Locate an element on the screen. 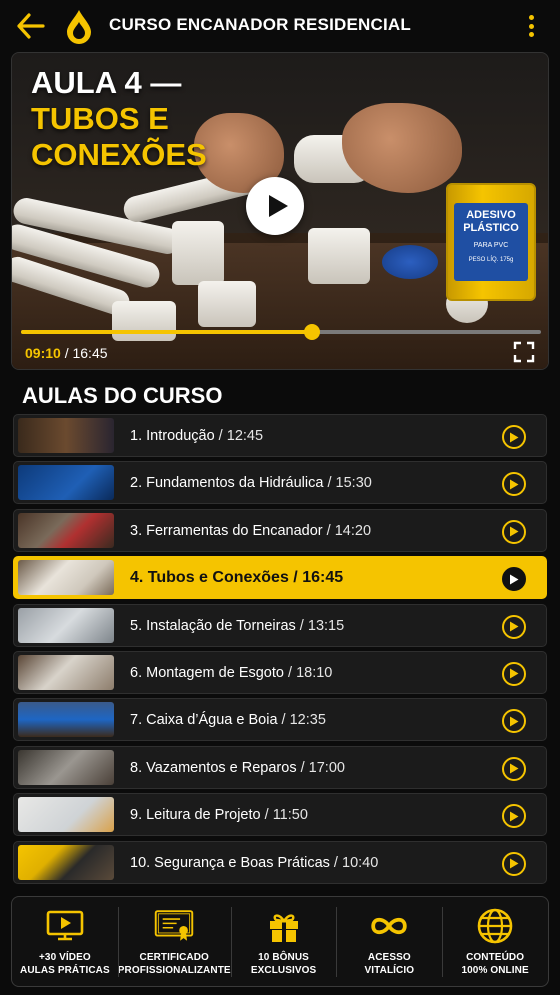 The image size is (560, 995). lesson-label: 1. Introdução / 12:45 is located at coordinates (196, 436).